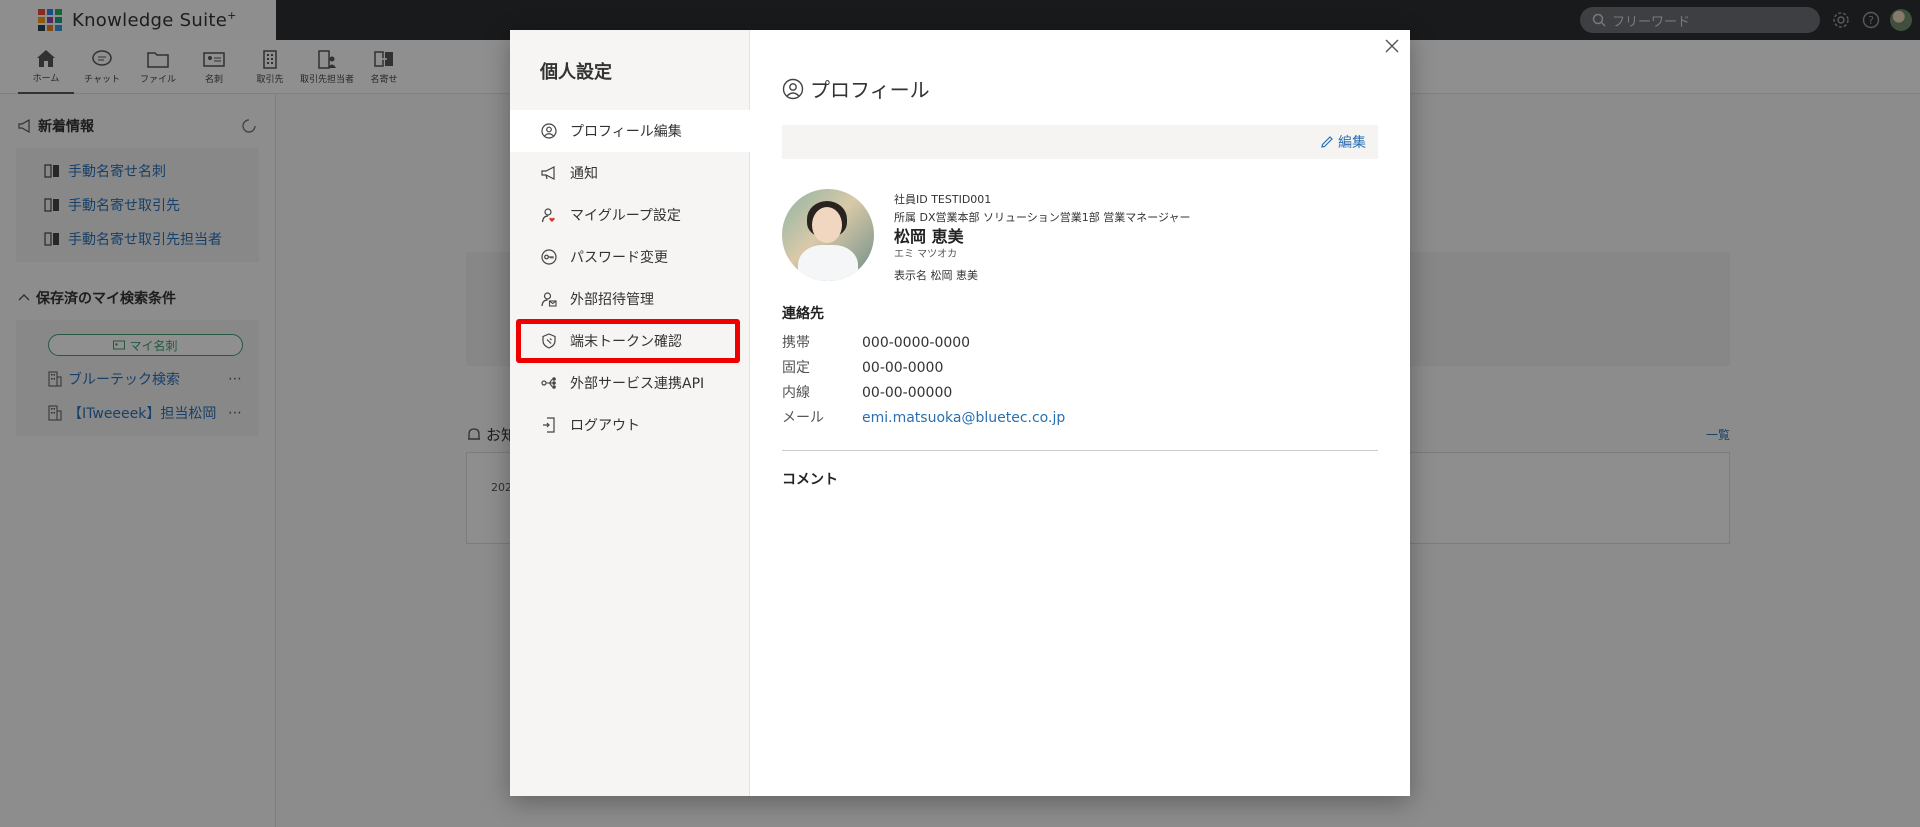  Describe the element at coordinates (629, 341) in the screenshot. I see `menu-item-device-token: 端末トークン確認` at that location.